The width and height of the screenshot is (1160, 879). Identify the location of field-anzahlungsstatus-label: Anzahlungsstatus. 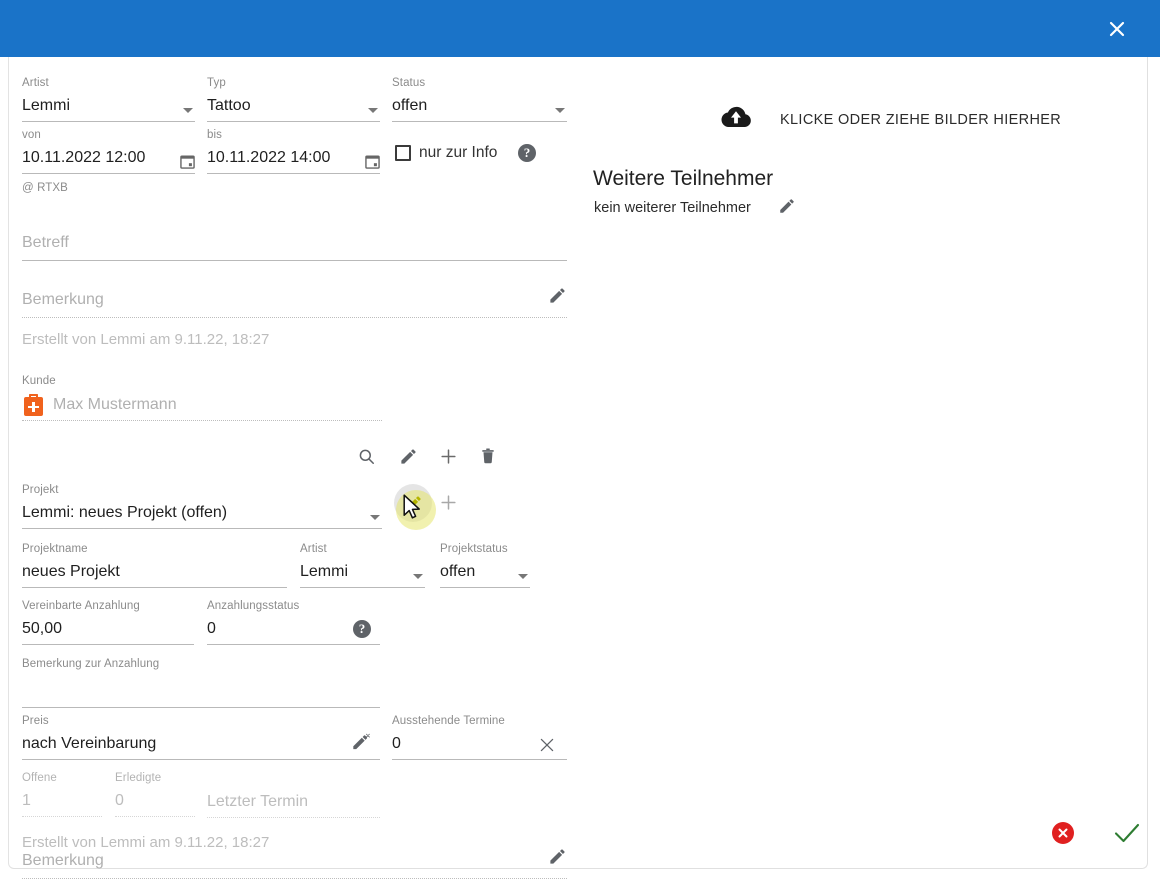
(253, 606).